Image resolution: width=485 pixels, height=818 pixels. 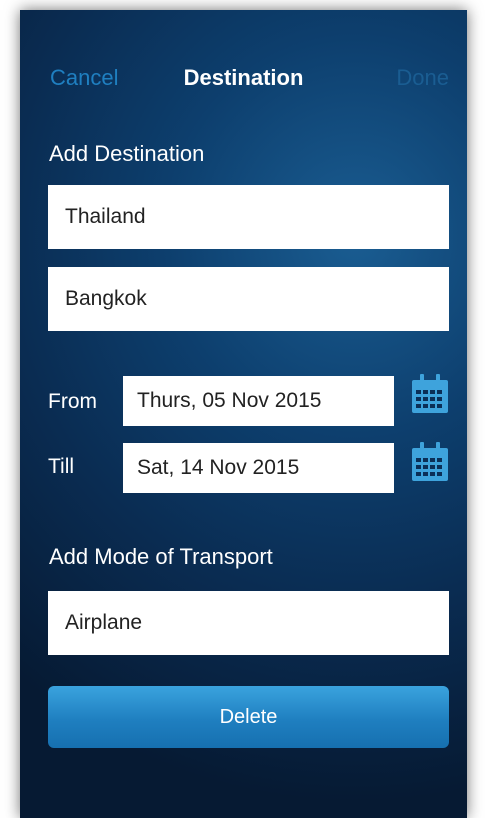 I want to click on done-button: Done, so click(x=422, y=78).